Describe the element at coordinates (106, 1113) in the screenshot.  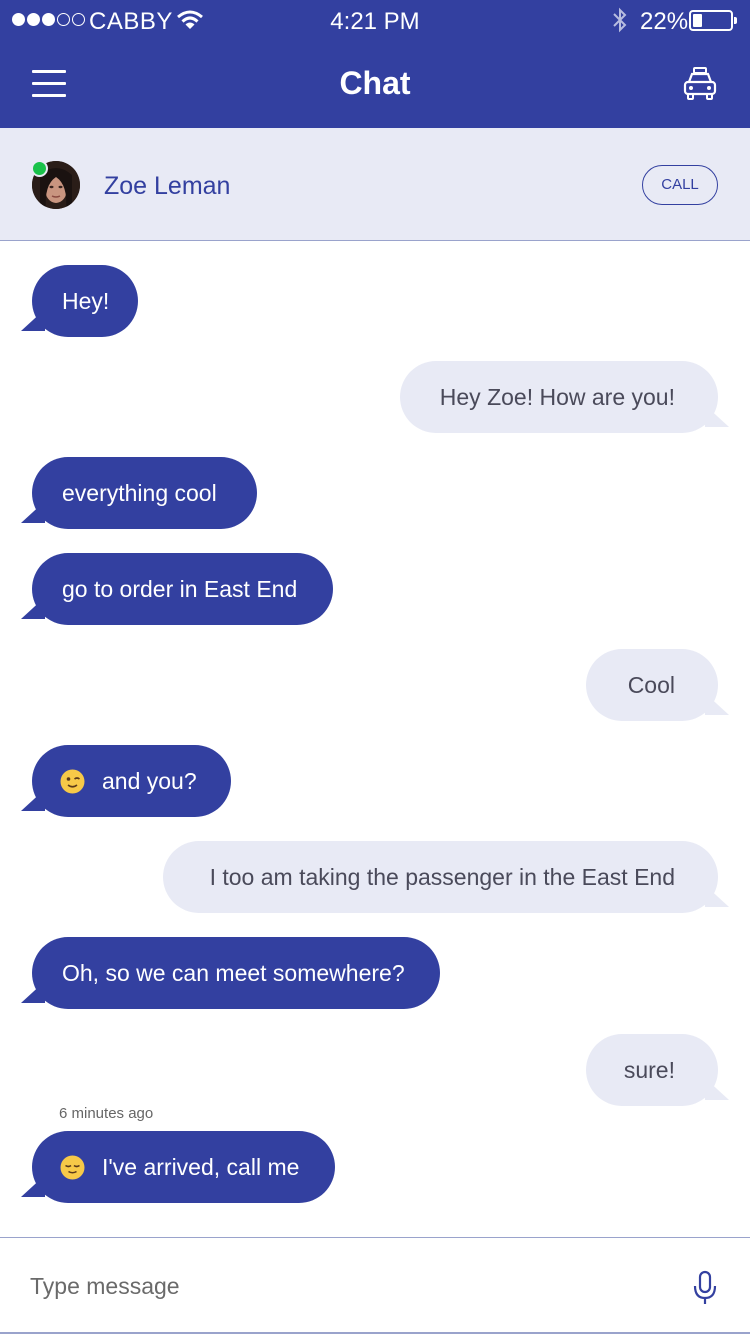
I see `message-timestamp: 6 minutes ago` at that location.